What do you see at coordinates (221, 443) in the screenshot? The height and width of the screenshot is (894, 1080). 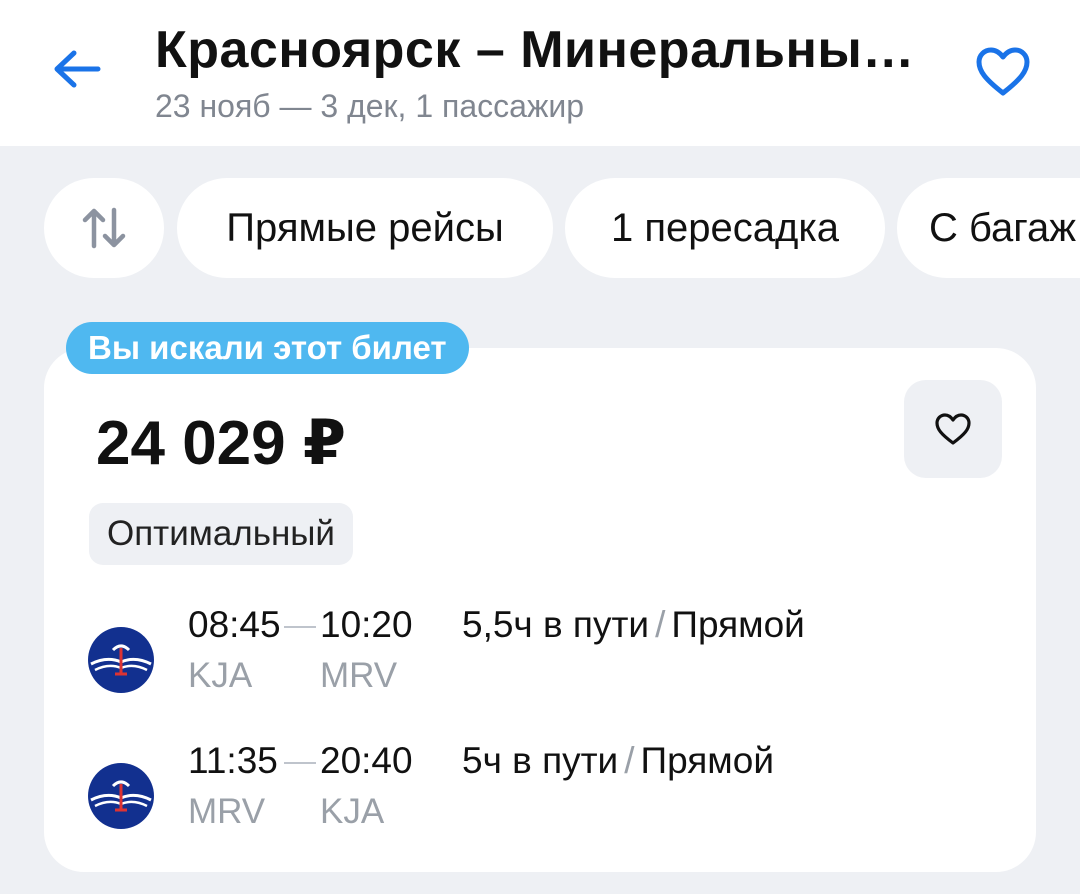 I see `ticket-price: 24 029 ₽` at bounding box center [221, 443].